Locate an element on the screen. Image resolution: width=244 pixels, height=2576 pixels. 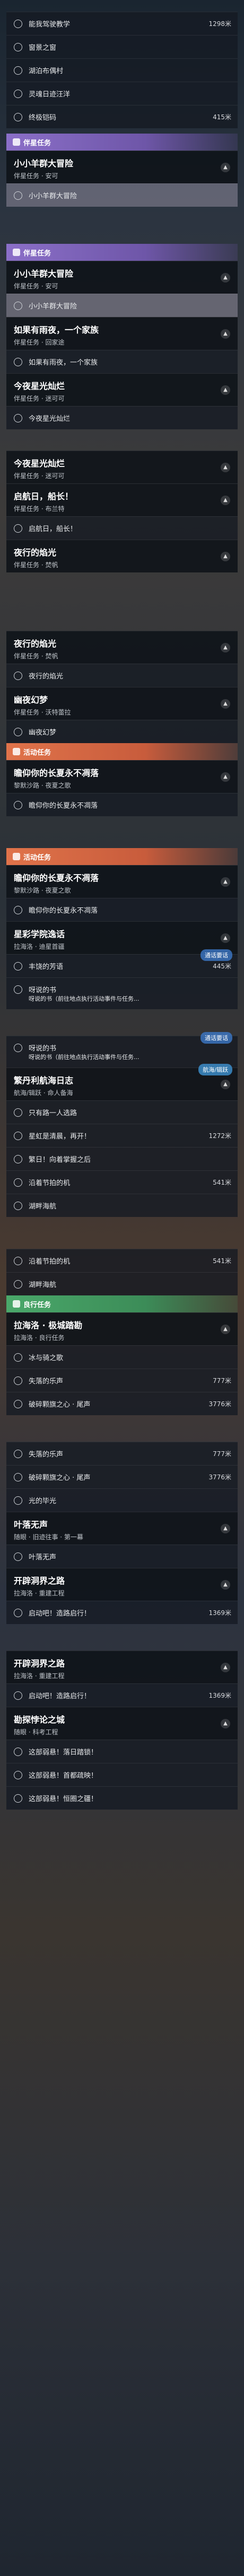
quest-row: 这部弱悬！落日踏锁！ is located at coordinates (122, 1751).